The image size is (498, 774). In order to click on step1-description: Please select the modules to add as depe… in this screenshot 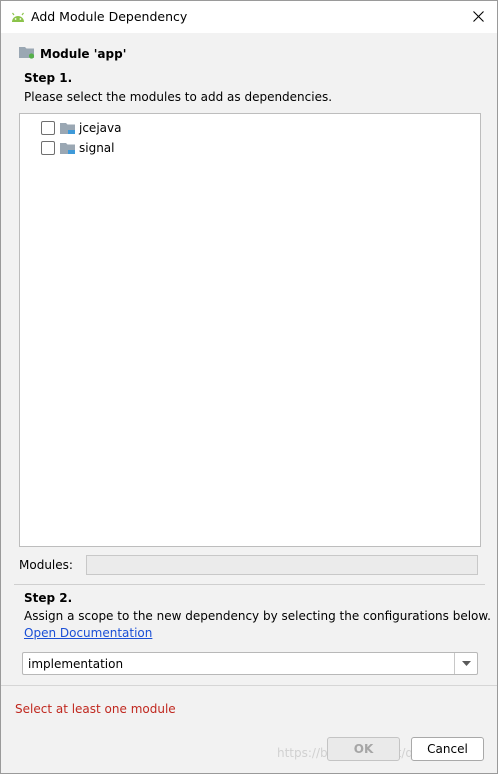, I will do `click(178, 97)`.